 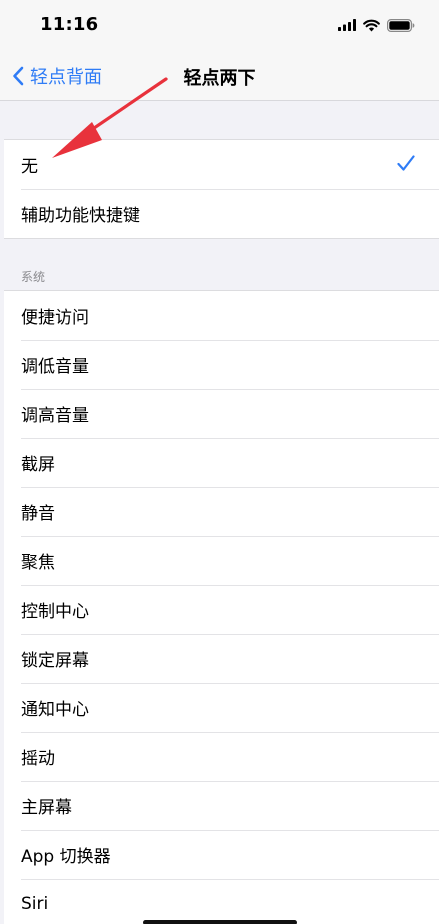 I want to click on battery-icon, so click(x=401, y=25).